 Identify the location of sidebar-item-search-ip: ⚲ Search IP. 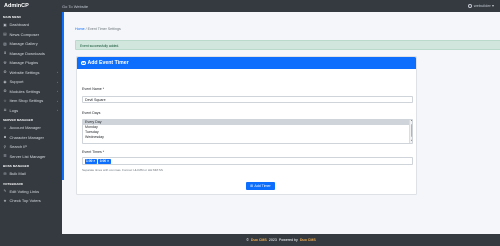
(31, 147).